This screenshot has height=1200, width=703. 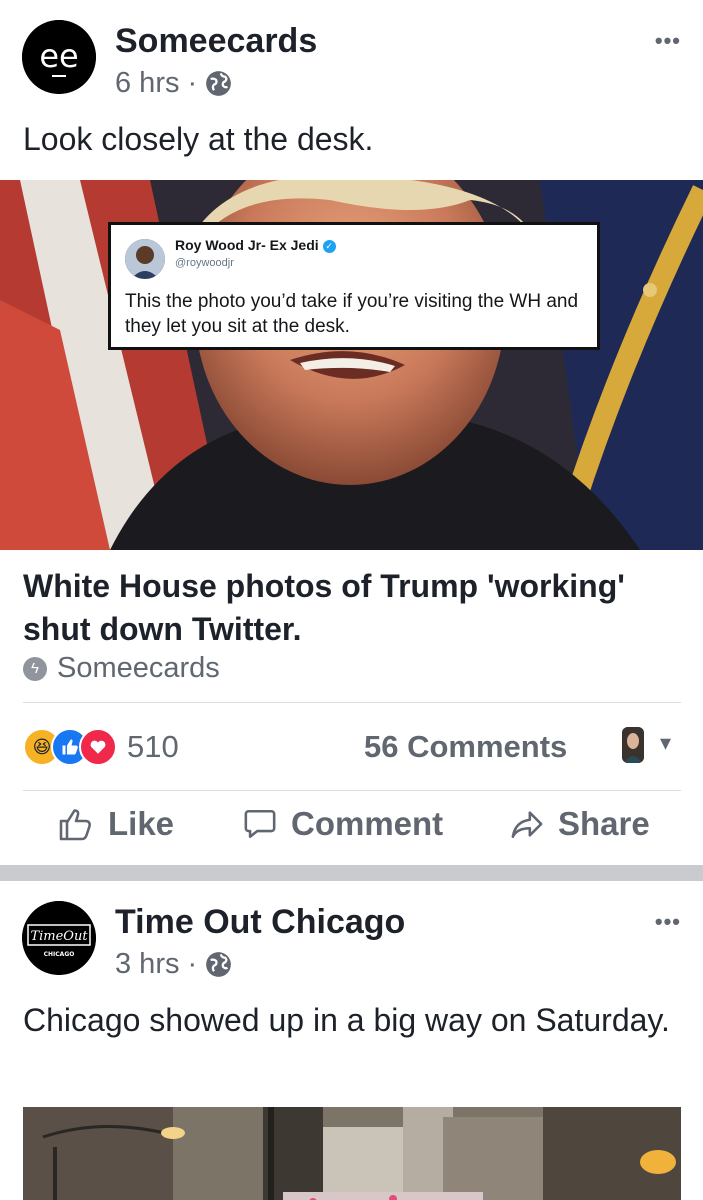 I want to click on thumbs-up-icon, so click(x=75, y=825).